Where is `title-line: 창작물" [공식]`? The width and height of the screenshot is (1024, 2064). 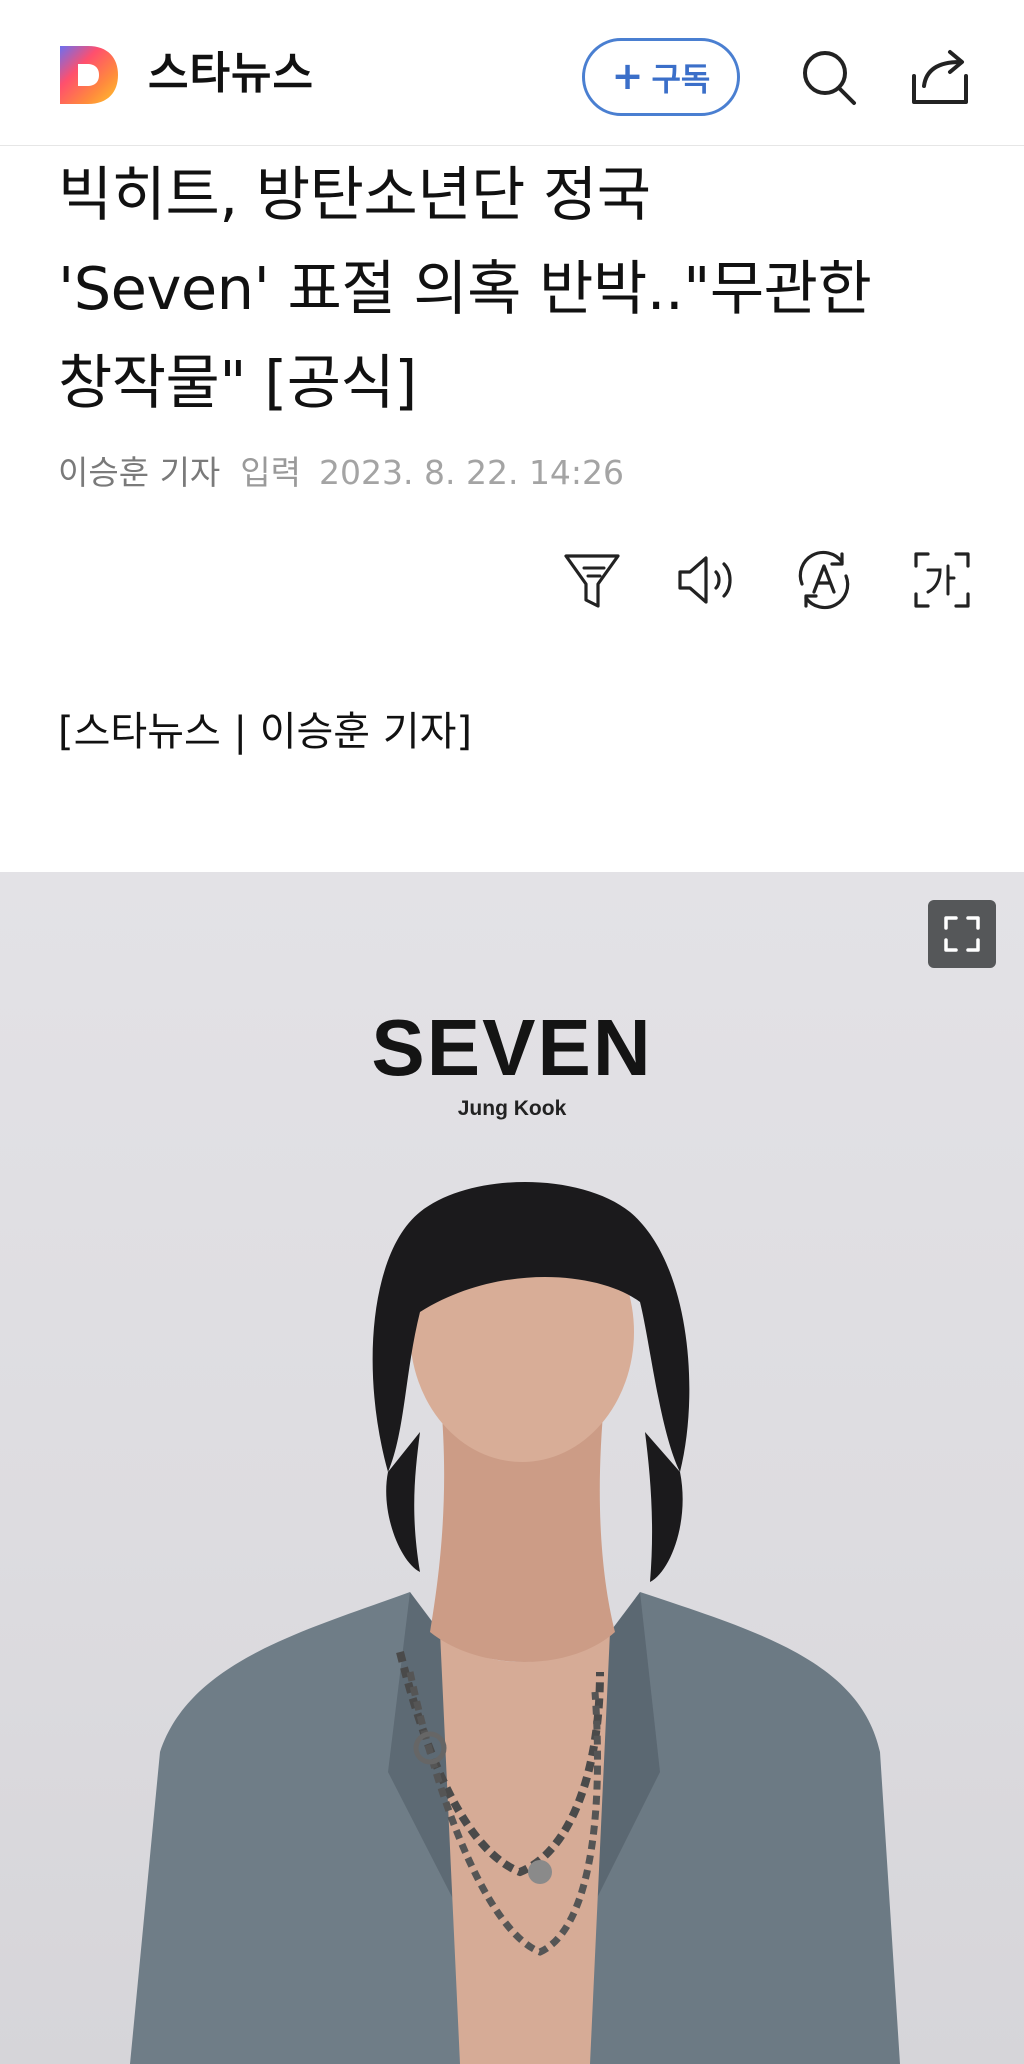 title-line: 창작물" [공식] is located at coordinates (237, 382).